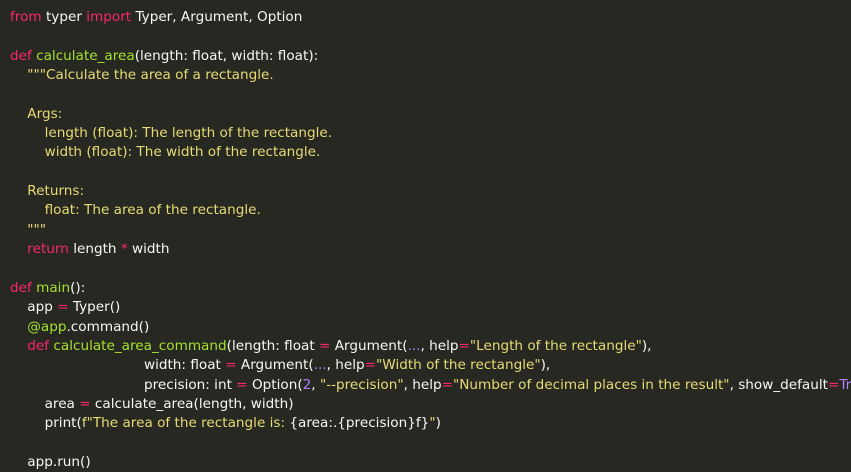  What do you see at coordinates (123, 384) in the screenshot?
I see `code-token: precision: int` at bounding box center [123, 384].